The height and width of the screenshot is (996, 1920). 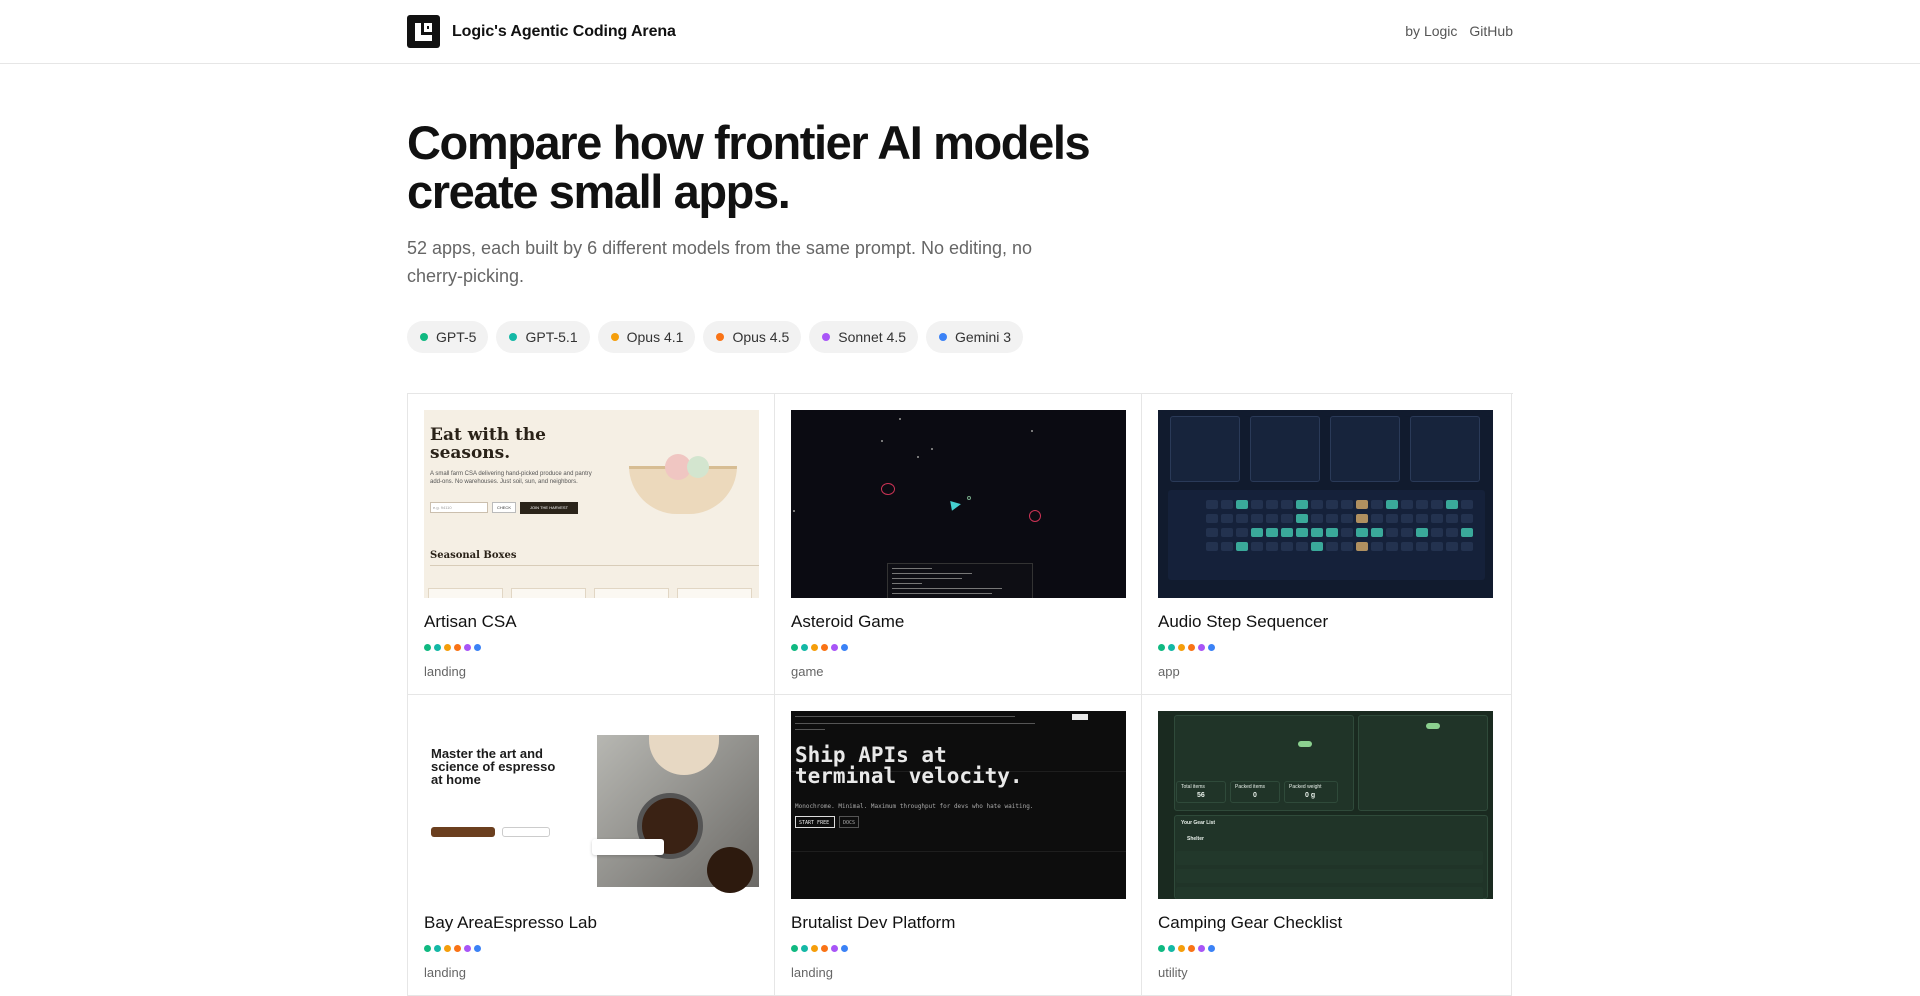 I want to click on model-dot, so click(x=804, y=948).